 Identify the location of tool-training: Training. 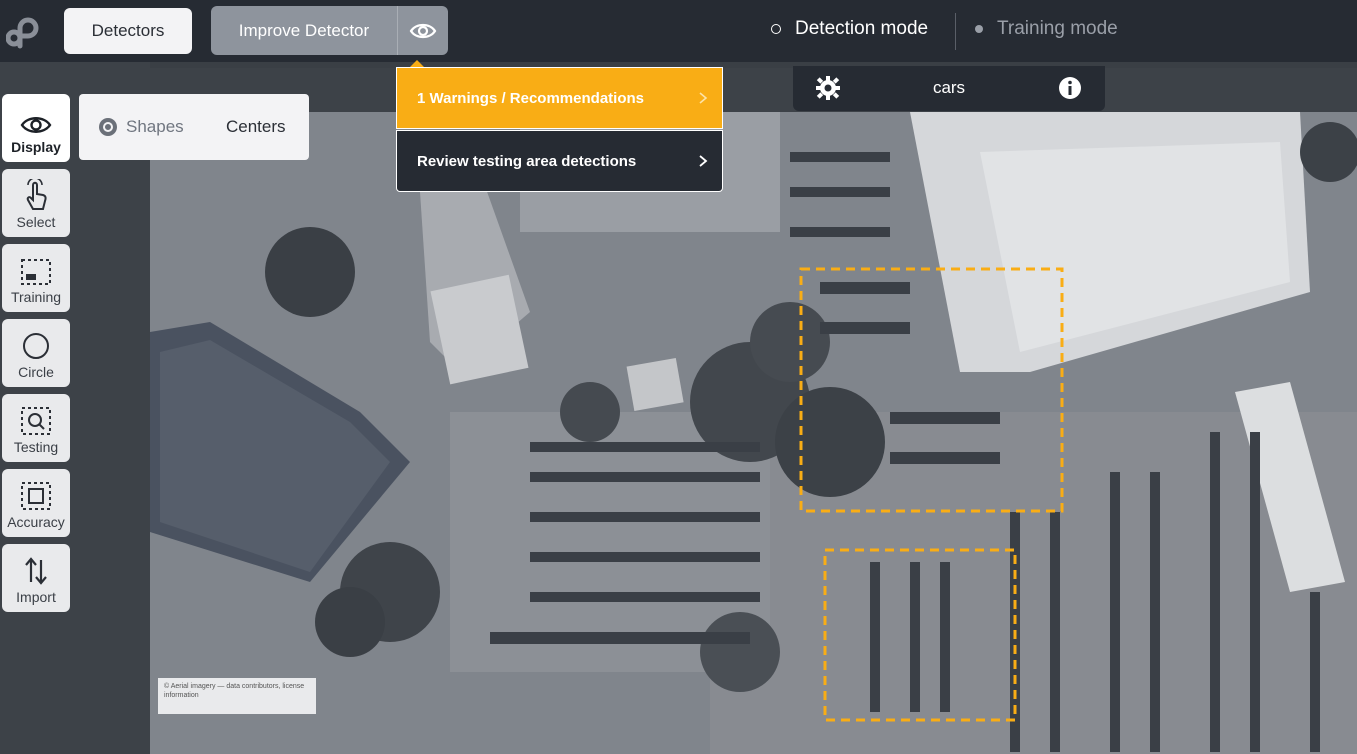
(36, 278).